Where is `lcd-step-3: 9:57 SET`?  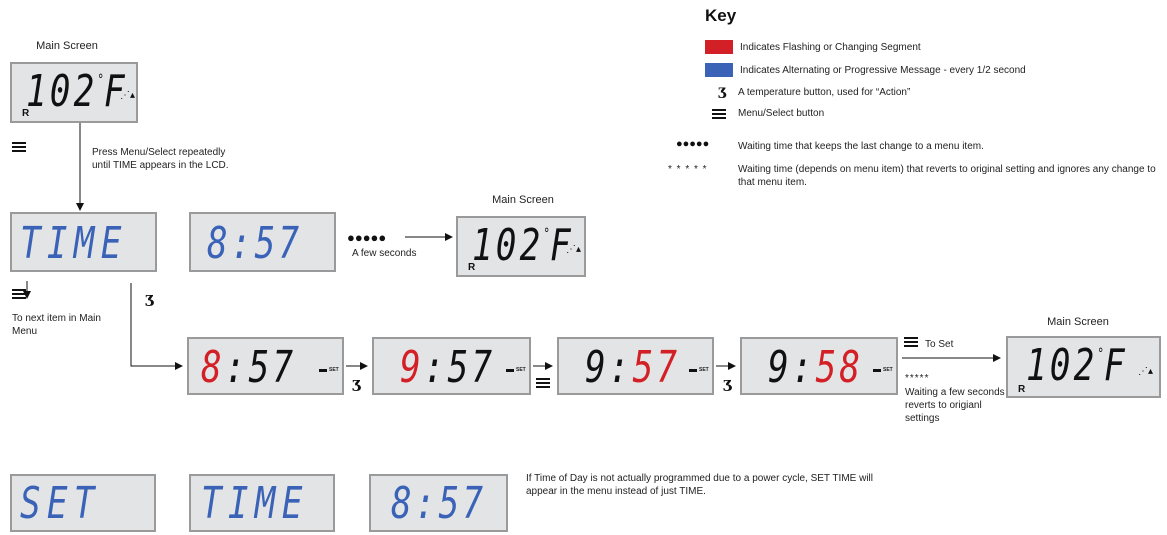 lcd-step-3: 9:57 SET is located at coordinates (635, 366).